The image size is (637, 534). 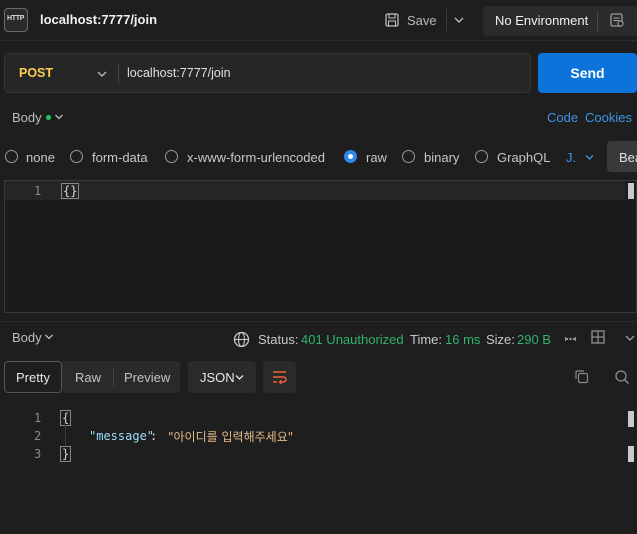 What do you see at coordinates (426, 339) in the screenshot?
I see `time-label: Time:` at bounding box center [426, 339].